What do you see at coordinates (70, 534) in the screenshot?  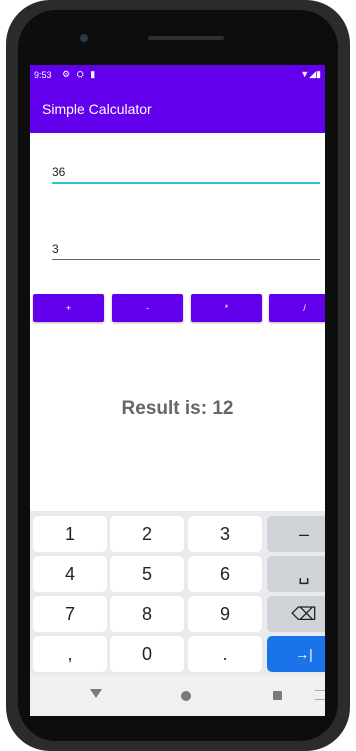 I see `key-1: 1` at bounding box center [70, 534].